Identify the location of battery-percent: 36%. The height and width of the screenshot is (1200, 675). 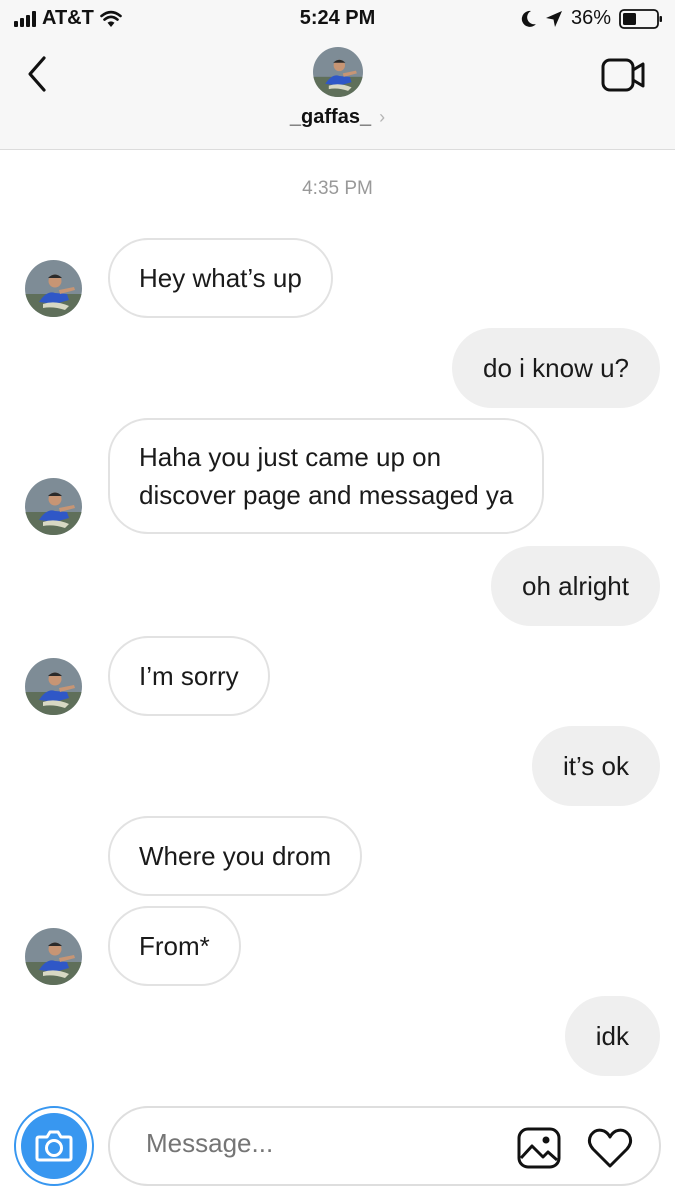
(590, 18).